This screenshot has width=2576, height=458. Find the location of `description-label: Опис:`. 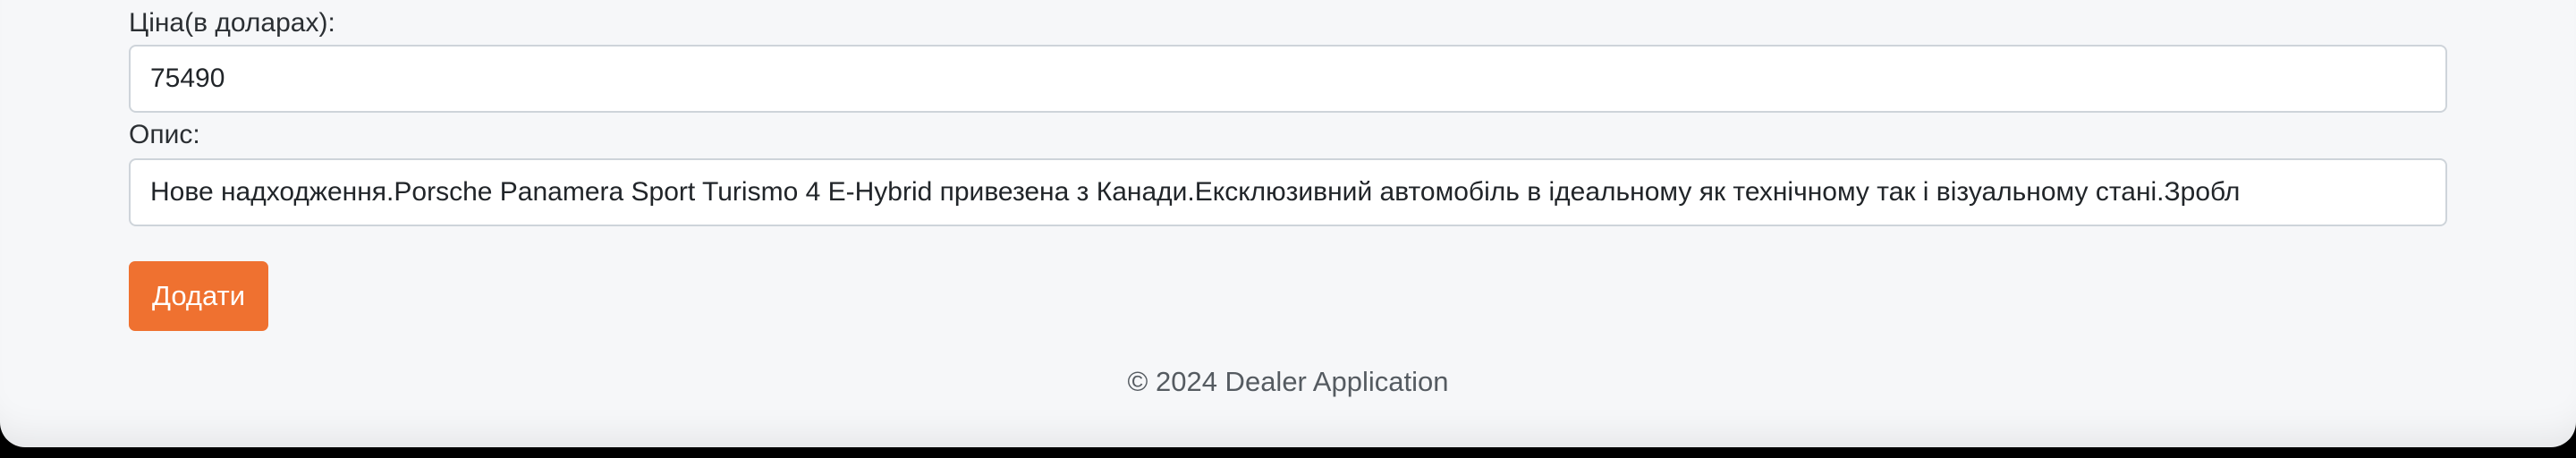

description-label: Опис: is located at coordinates (164, 134).